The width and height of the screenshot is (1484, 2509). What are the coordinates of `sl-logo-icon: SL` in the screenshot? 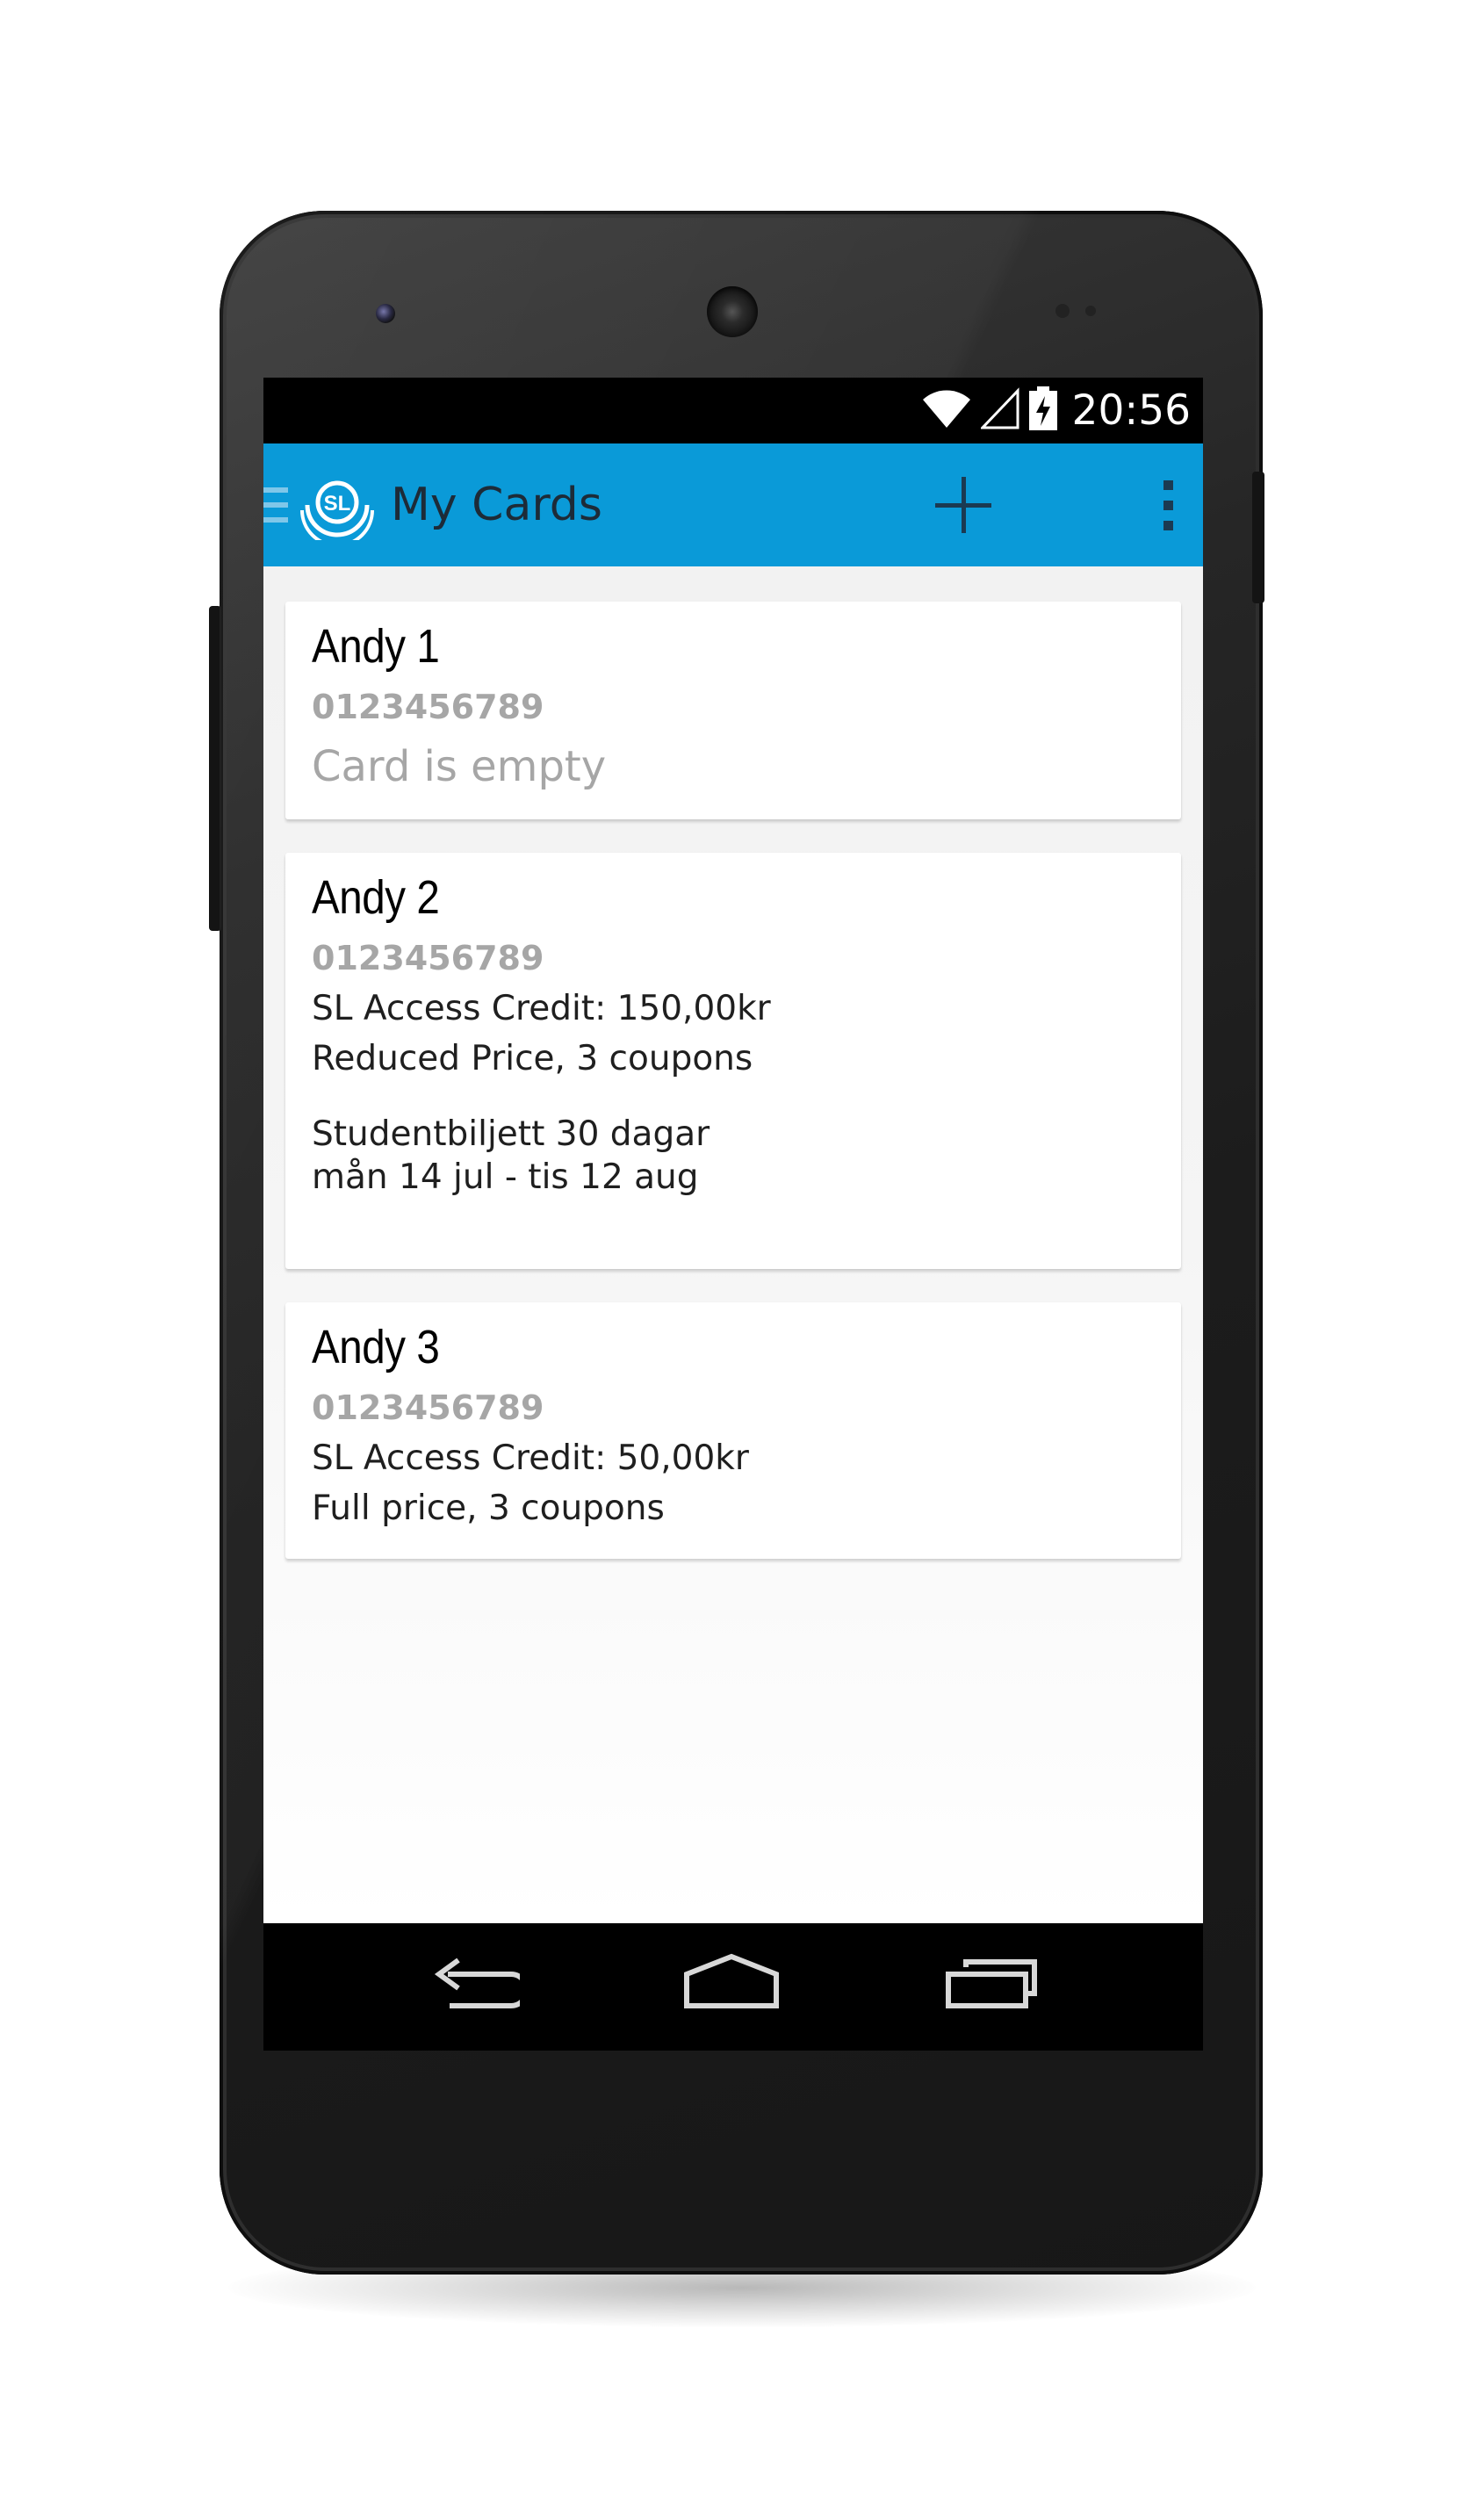 It's located at (337, 508).